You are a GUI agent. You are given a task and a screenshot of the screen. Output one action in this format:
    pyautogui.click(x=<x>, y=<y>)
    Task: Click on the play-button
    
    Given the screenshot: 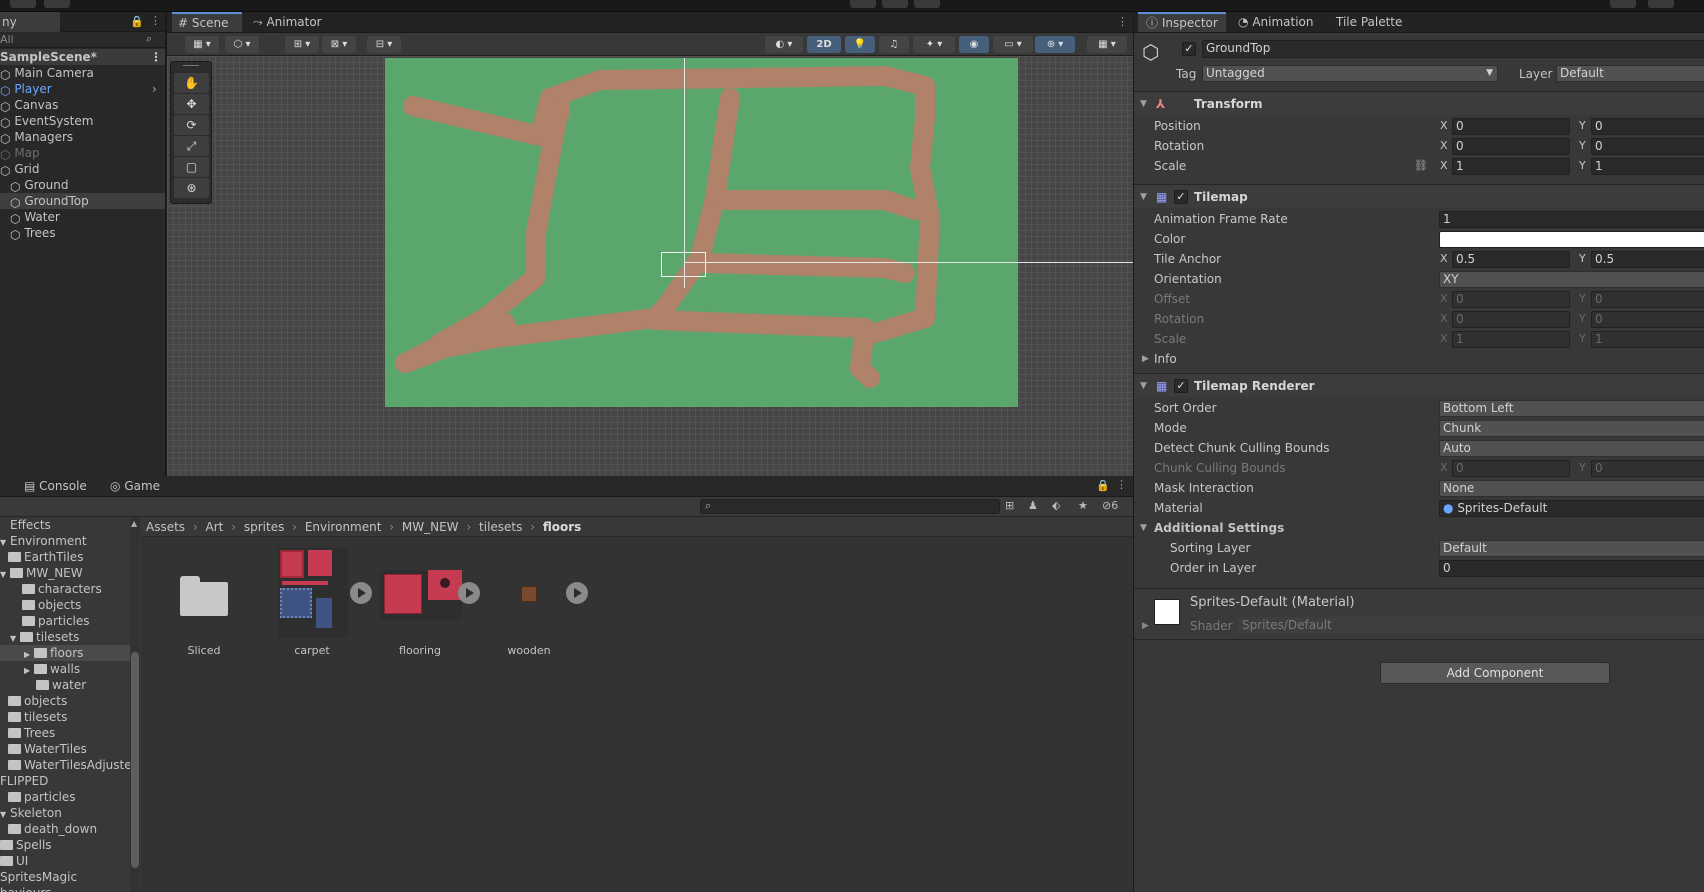 What is the action you would take?
    pyautogui.click(x=863, y=4)
    